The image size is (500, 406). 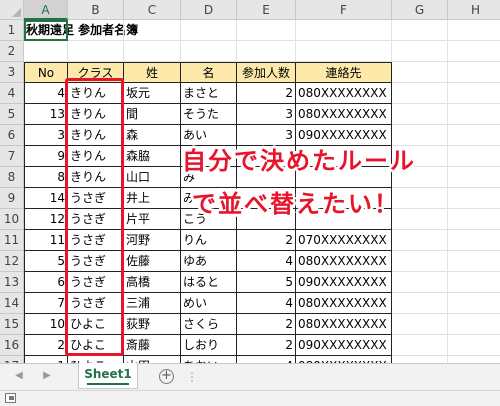 I want to click on cell-e1, so click(x=266, y=30).